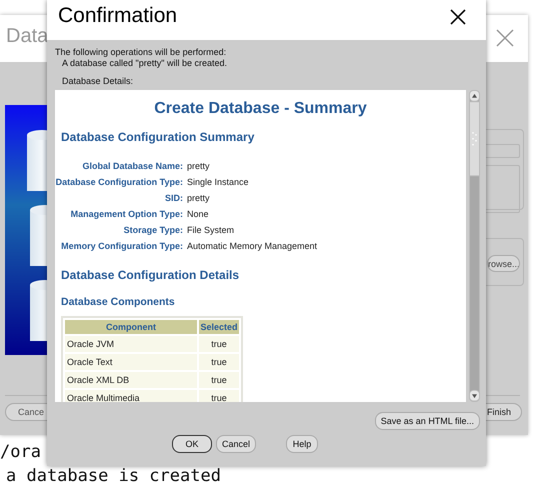 The width and height of the screenshot is (554, 486). I want to click on table-cell: Oracle XML DB, so click(131, 380).